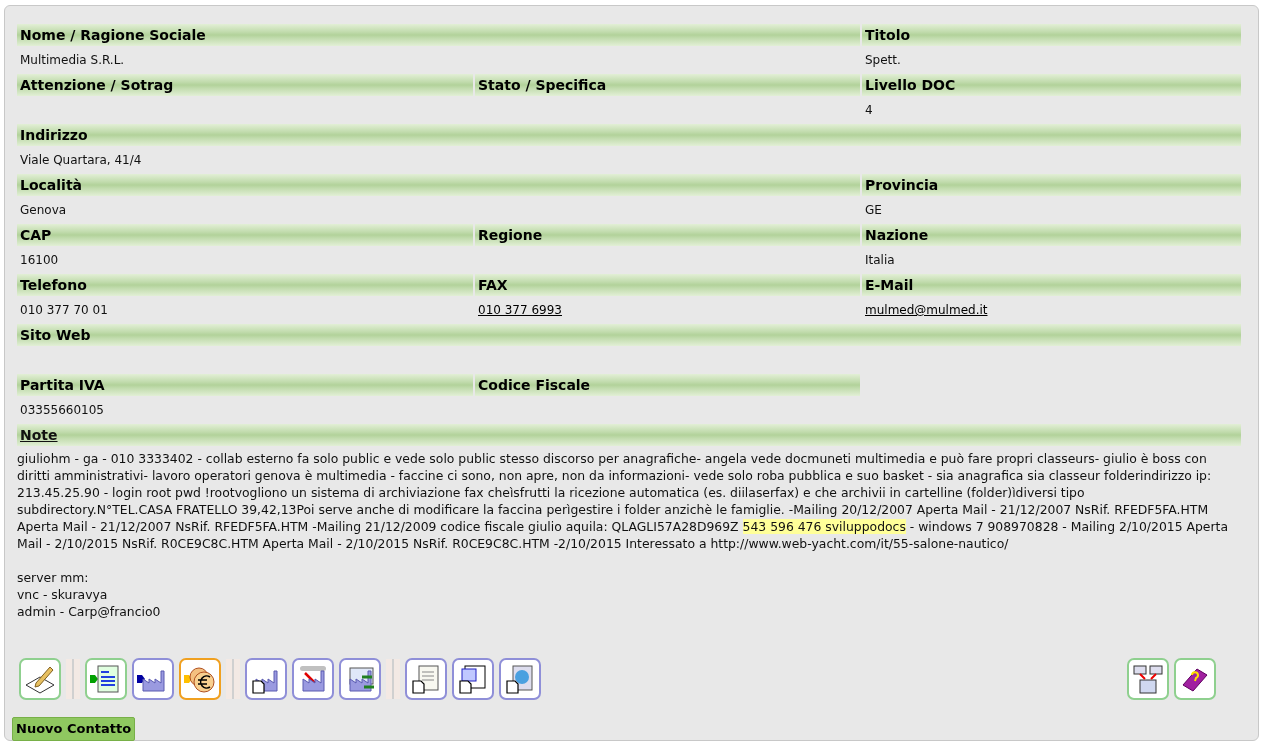 Image resolution: width=1263 pixels, height=752 pixels. I want to click on note-header: Note, so click(629, 435).